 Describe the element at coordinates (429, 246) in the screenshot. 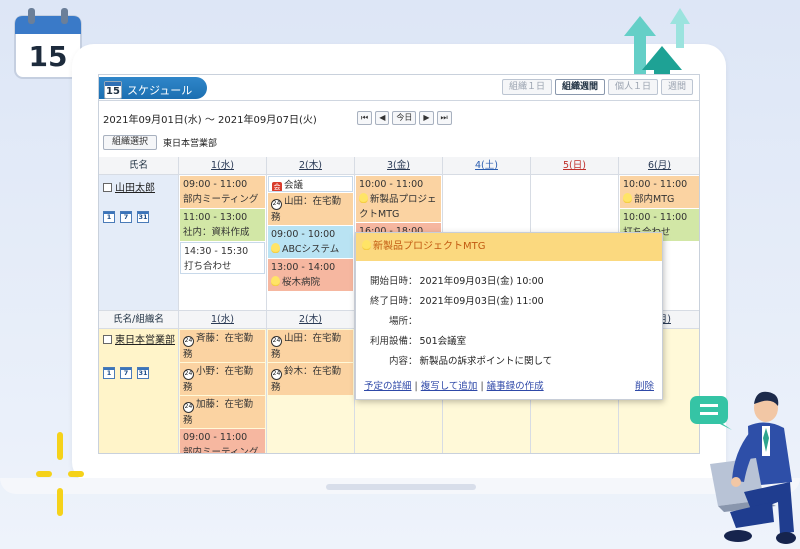

I see `popup-title: 新製品プロジェクトMTG` at that location.